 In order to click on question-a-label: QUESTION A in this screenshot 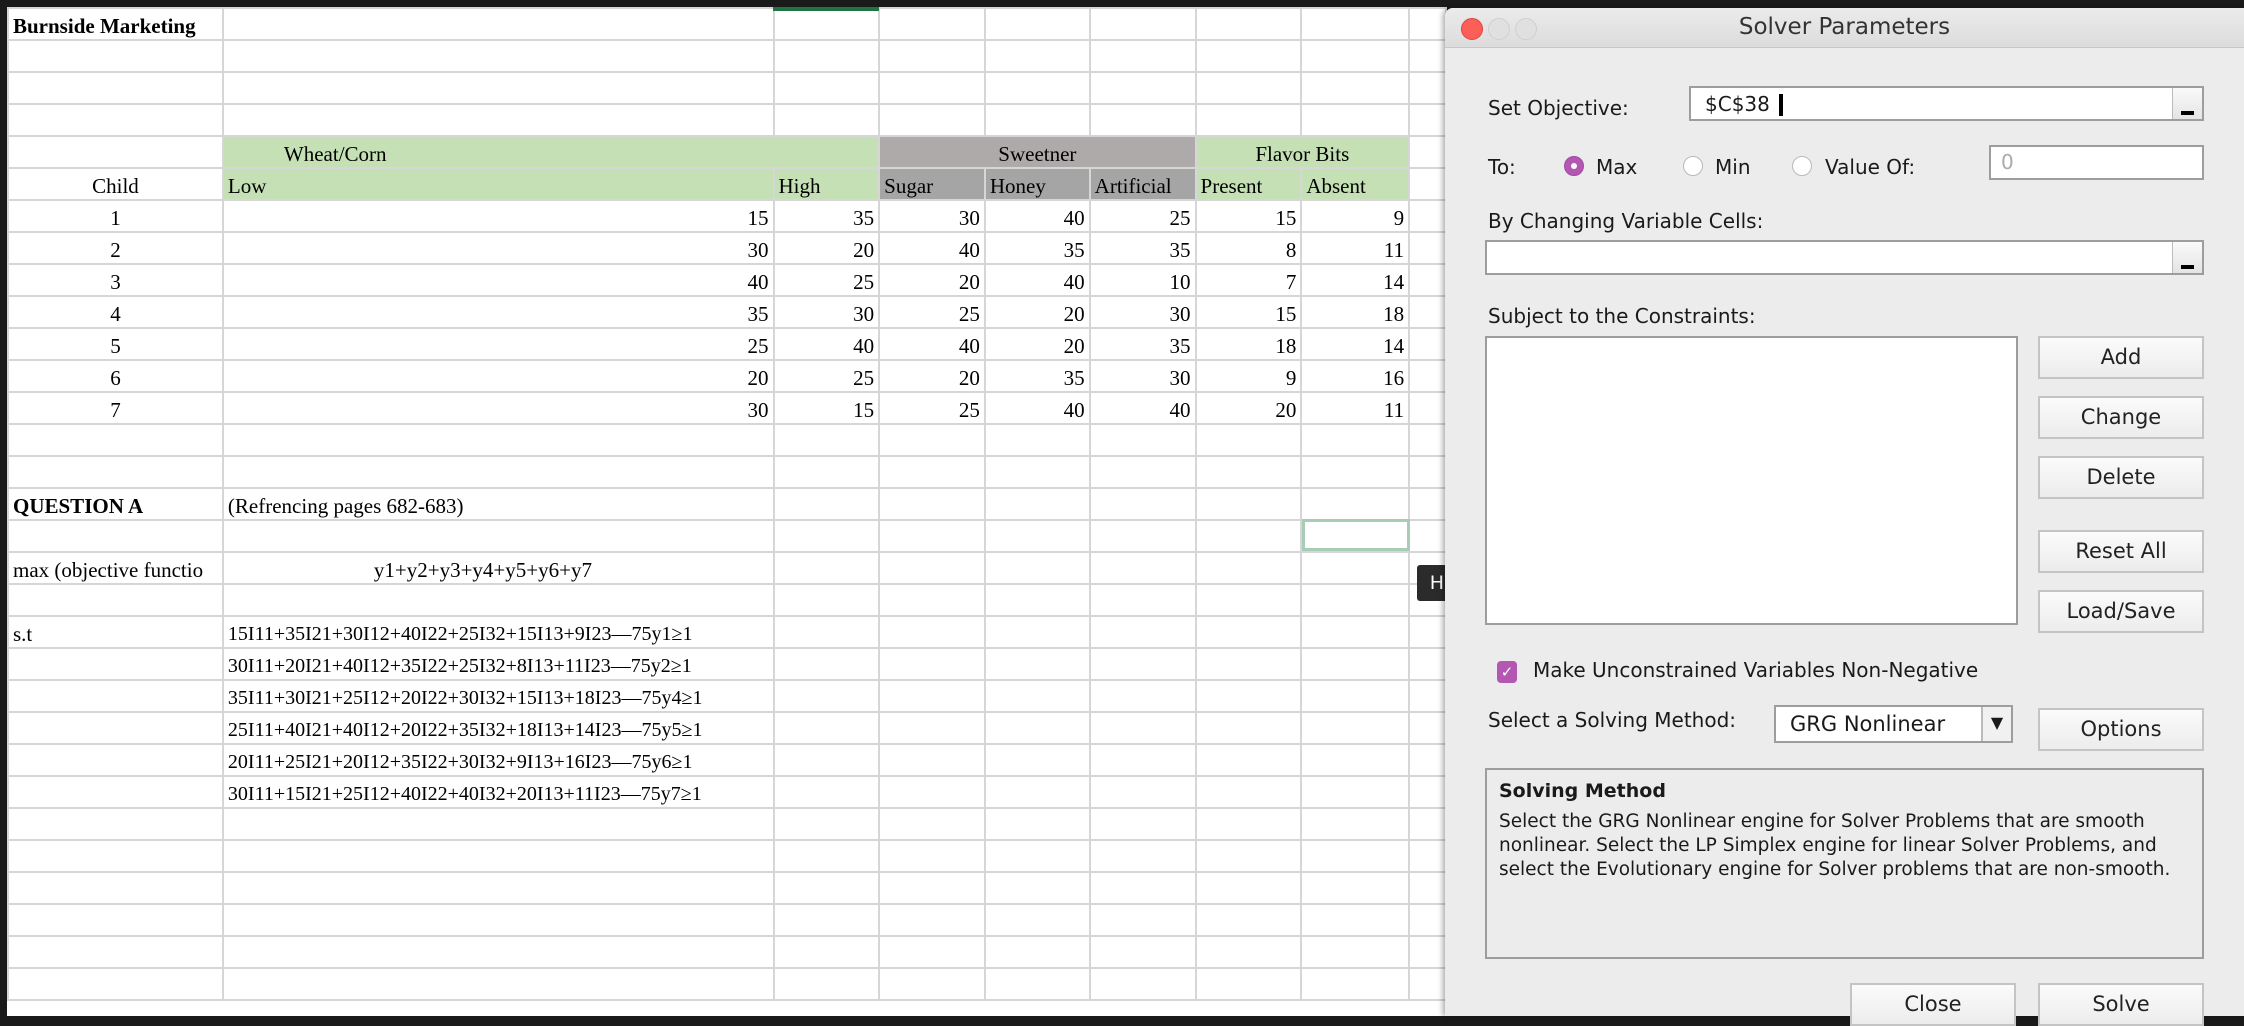, I will do `click(115, 504)`.